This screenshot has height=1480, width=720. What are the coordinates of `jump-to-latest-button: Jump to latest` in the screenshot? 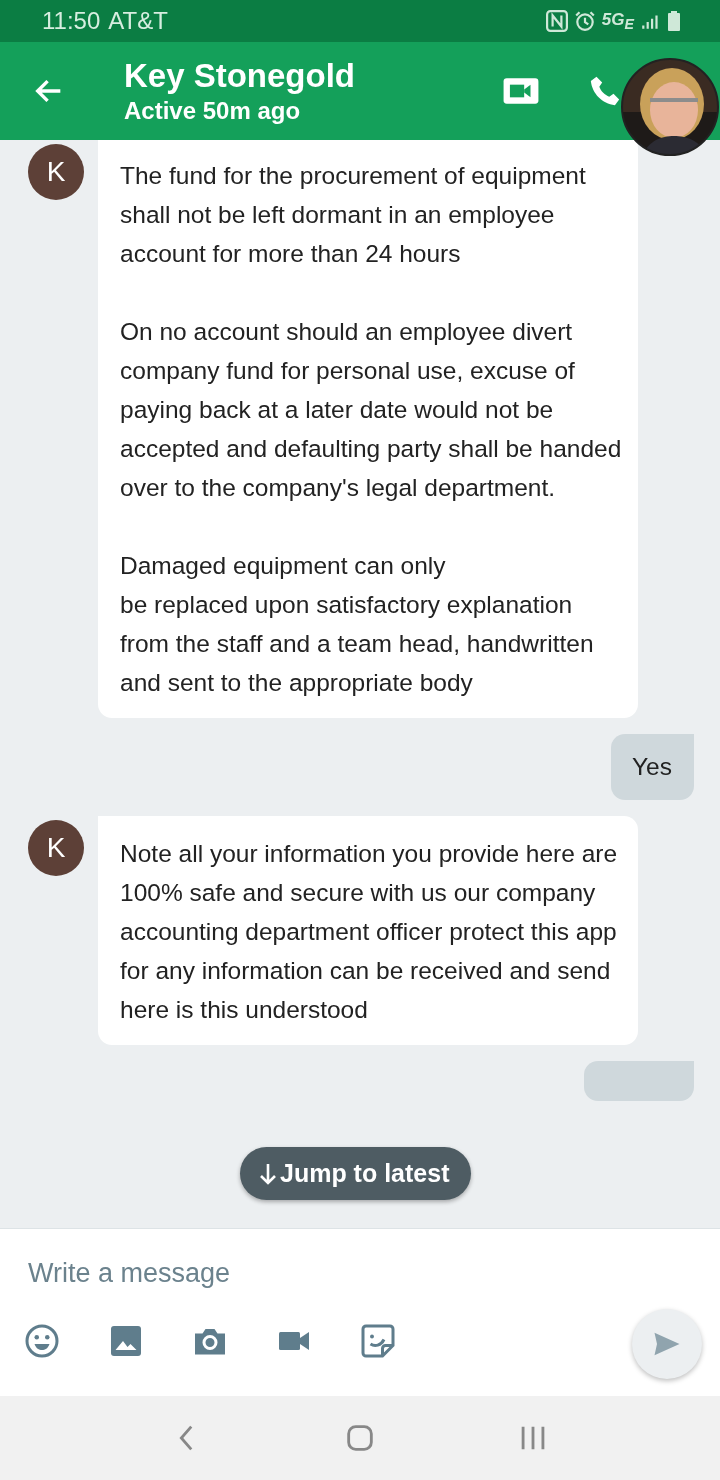 It's located at (356, 1173).